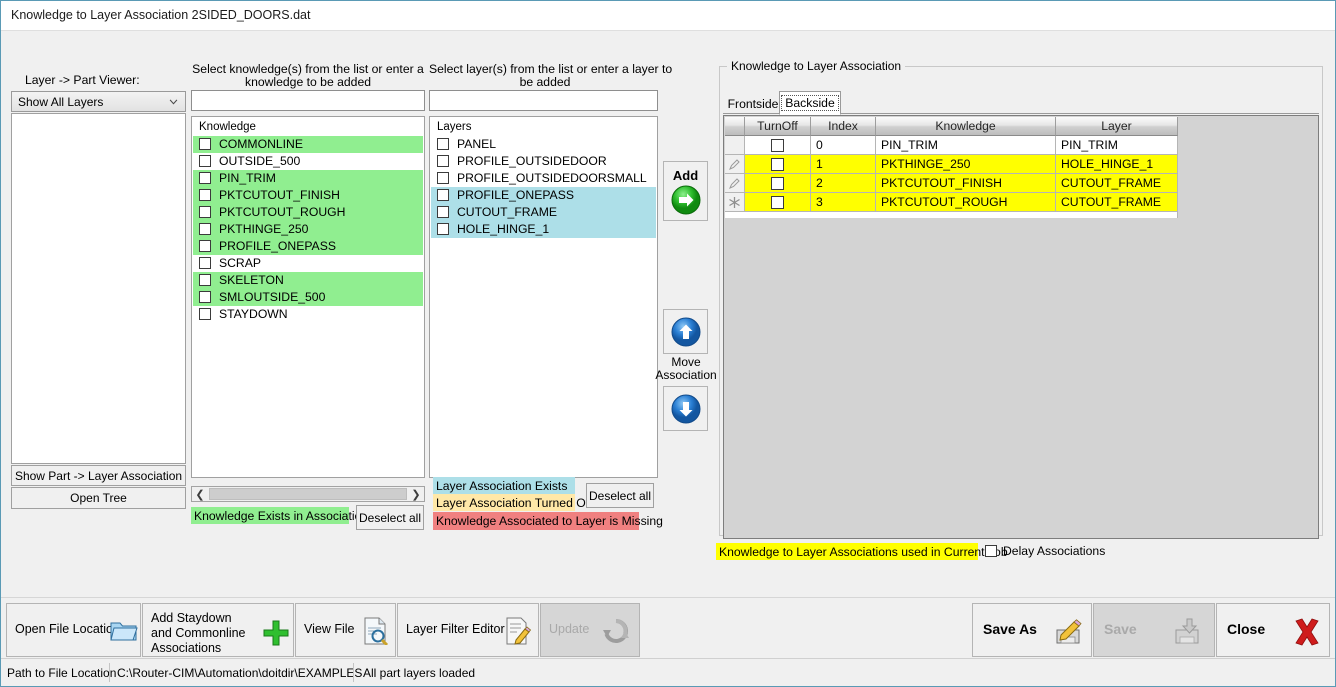 The height and width of the screenshot is (687, 1336). What do you see at coordinates (753, 104) in the screenshot?
I see `tab-frontside: Frontside` at bounding box center [753, 104].